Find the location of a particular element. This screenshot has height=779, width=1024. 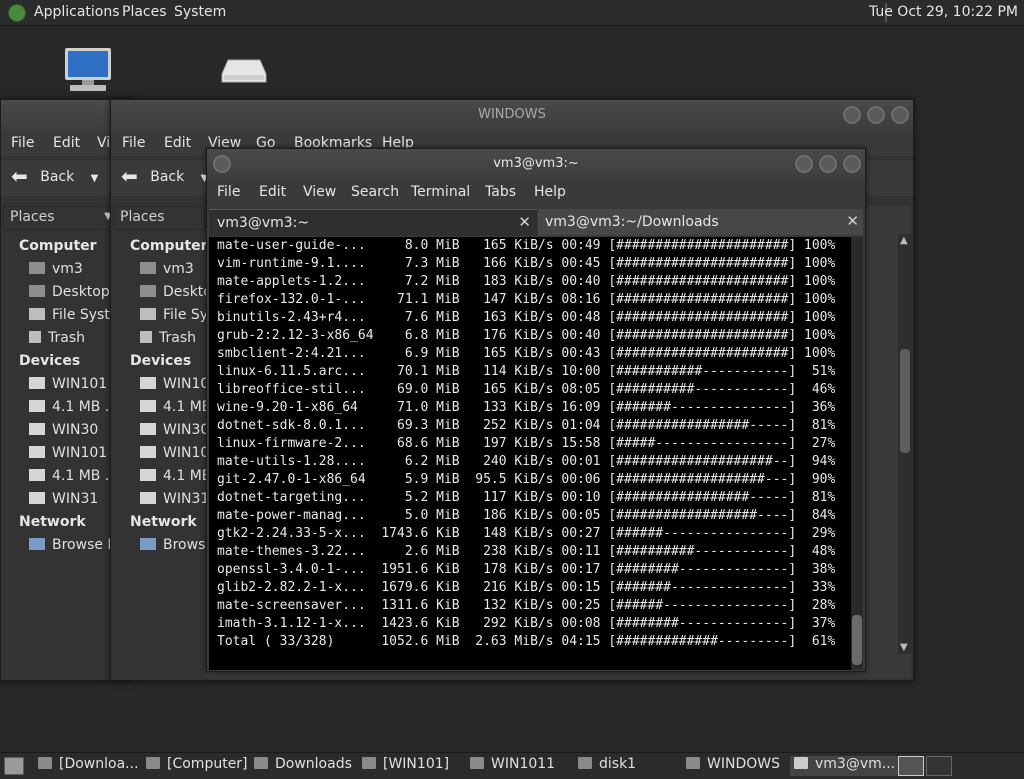

menu-view: View is located at coordinates (319, 192).